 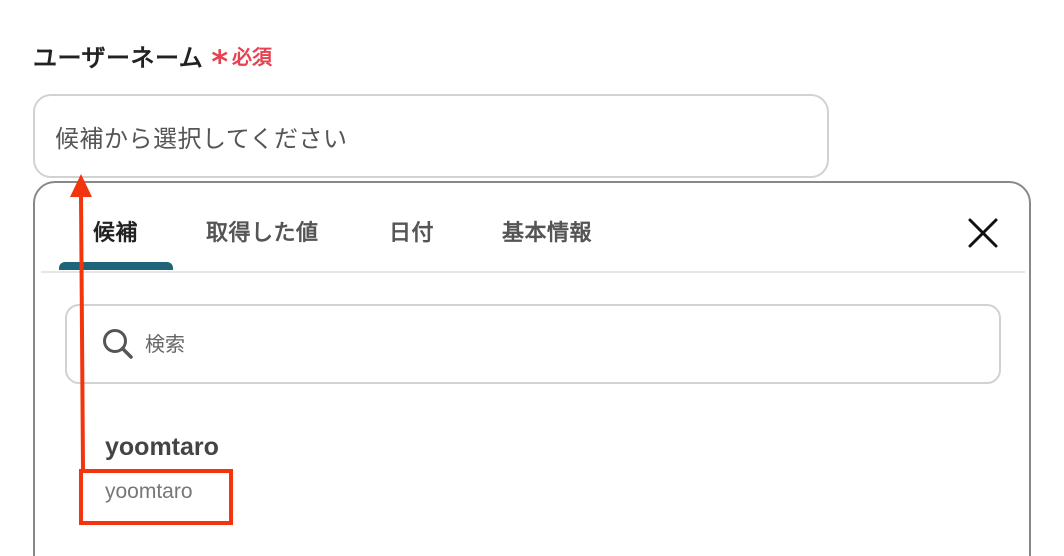 I want to click on option-item: yoomtaro yoomtaro, so click(x=535, y=468).